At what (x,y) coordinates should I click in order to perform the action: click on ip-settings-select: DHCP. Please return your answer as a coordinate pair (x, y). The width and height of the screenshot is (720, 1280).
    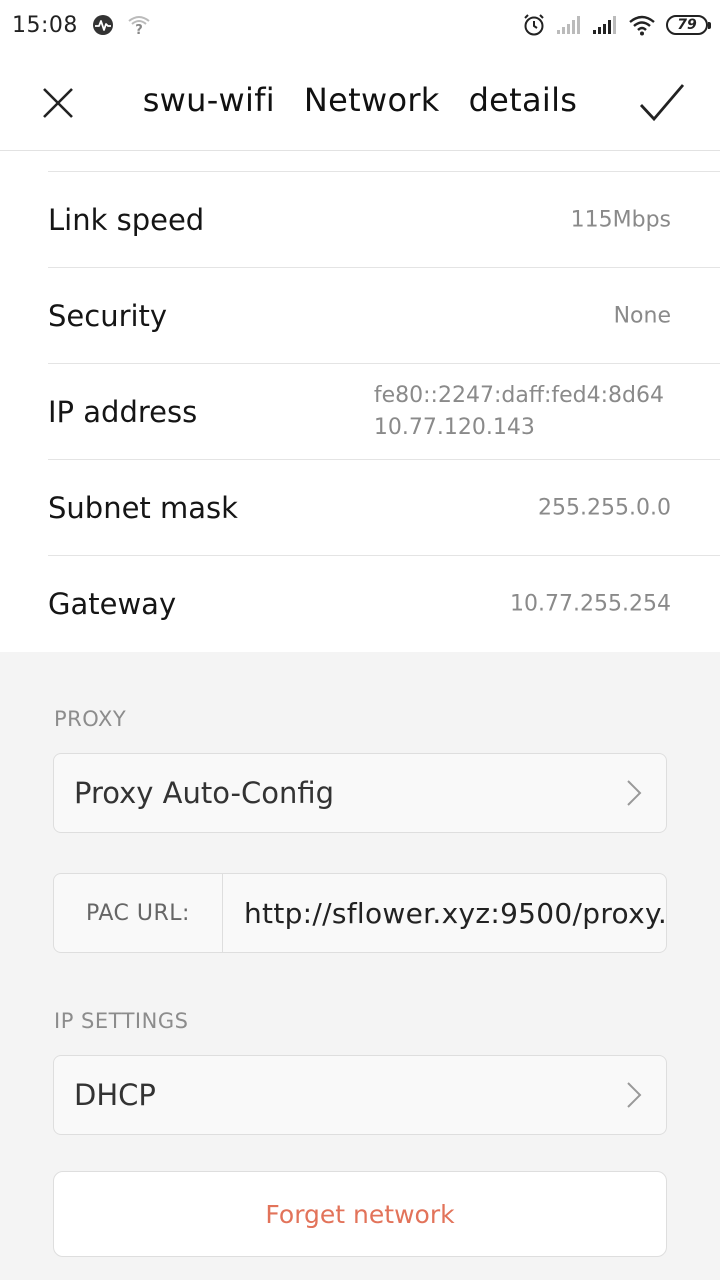
    Looking at the image, I should click on (360, 1095).